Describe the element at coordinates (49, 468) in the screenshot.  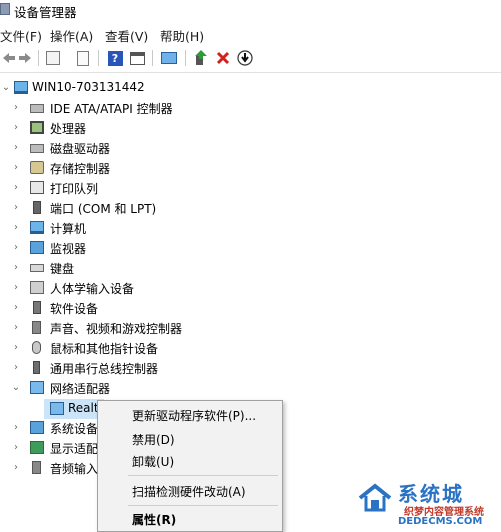
I see `tree-item: › 音频输入` at that location.